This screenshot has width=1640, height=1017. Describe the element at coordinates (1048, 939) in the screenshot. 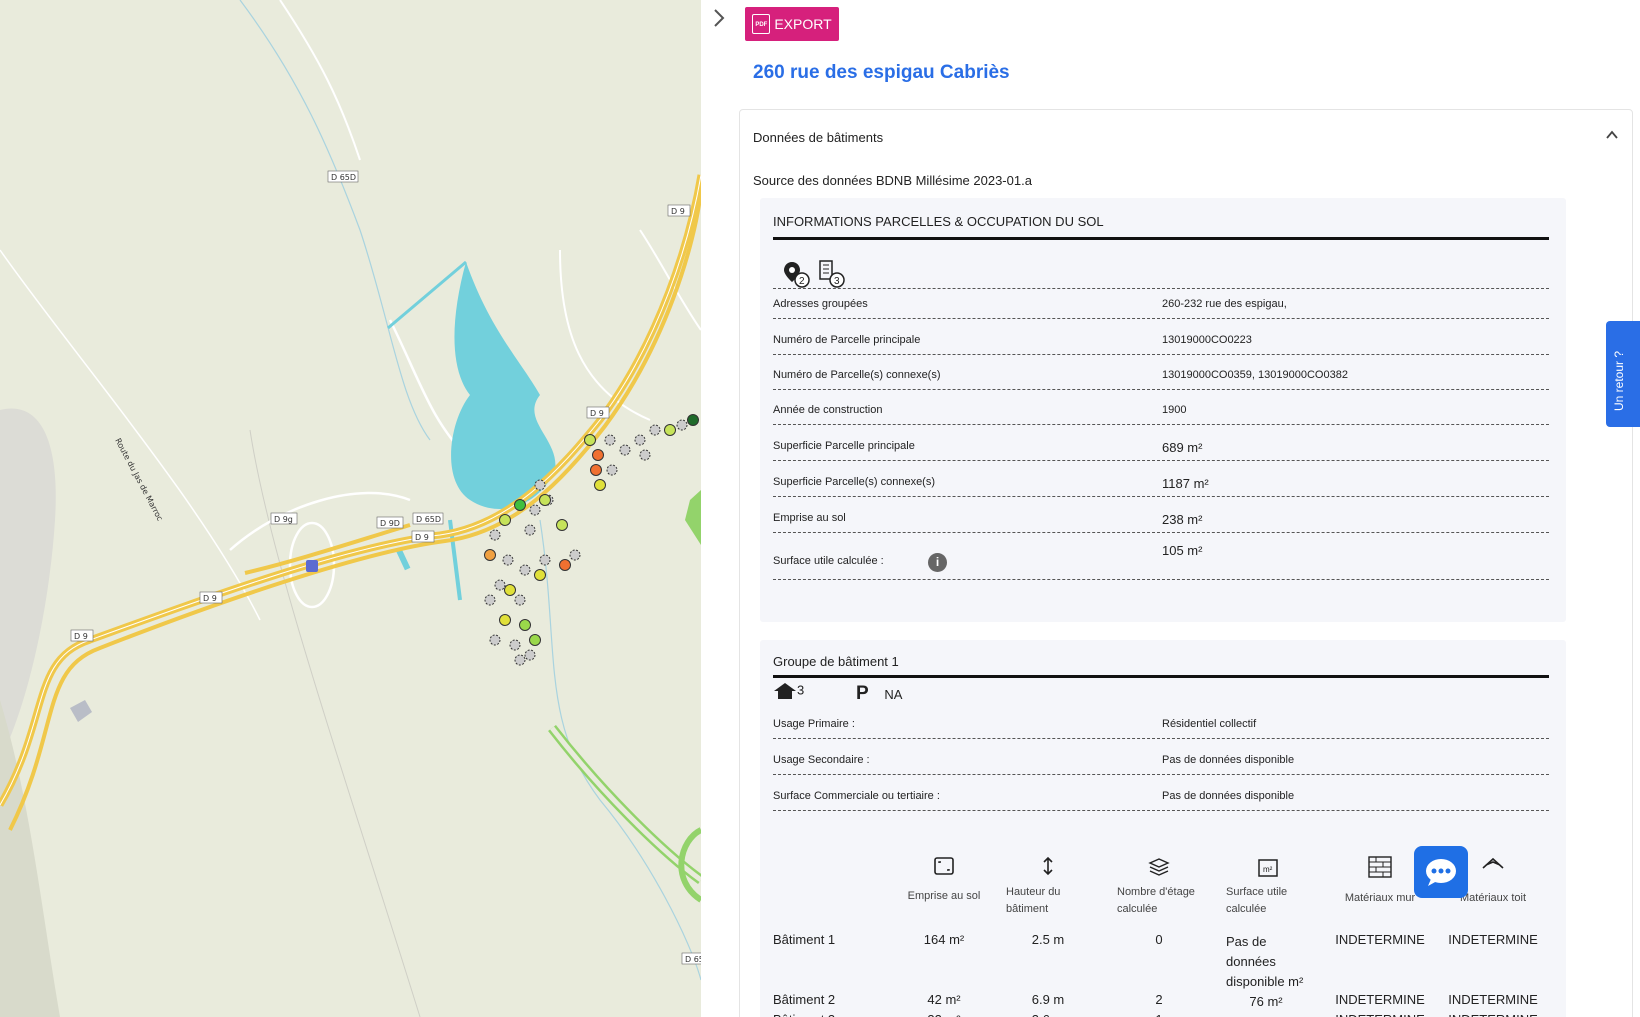

I see `building-hauteur-cell: 2.5 m` at that location.